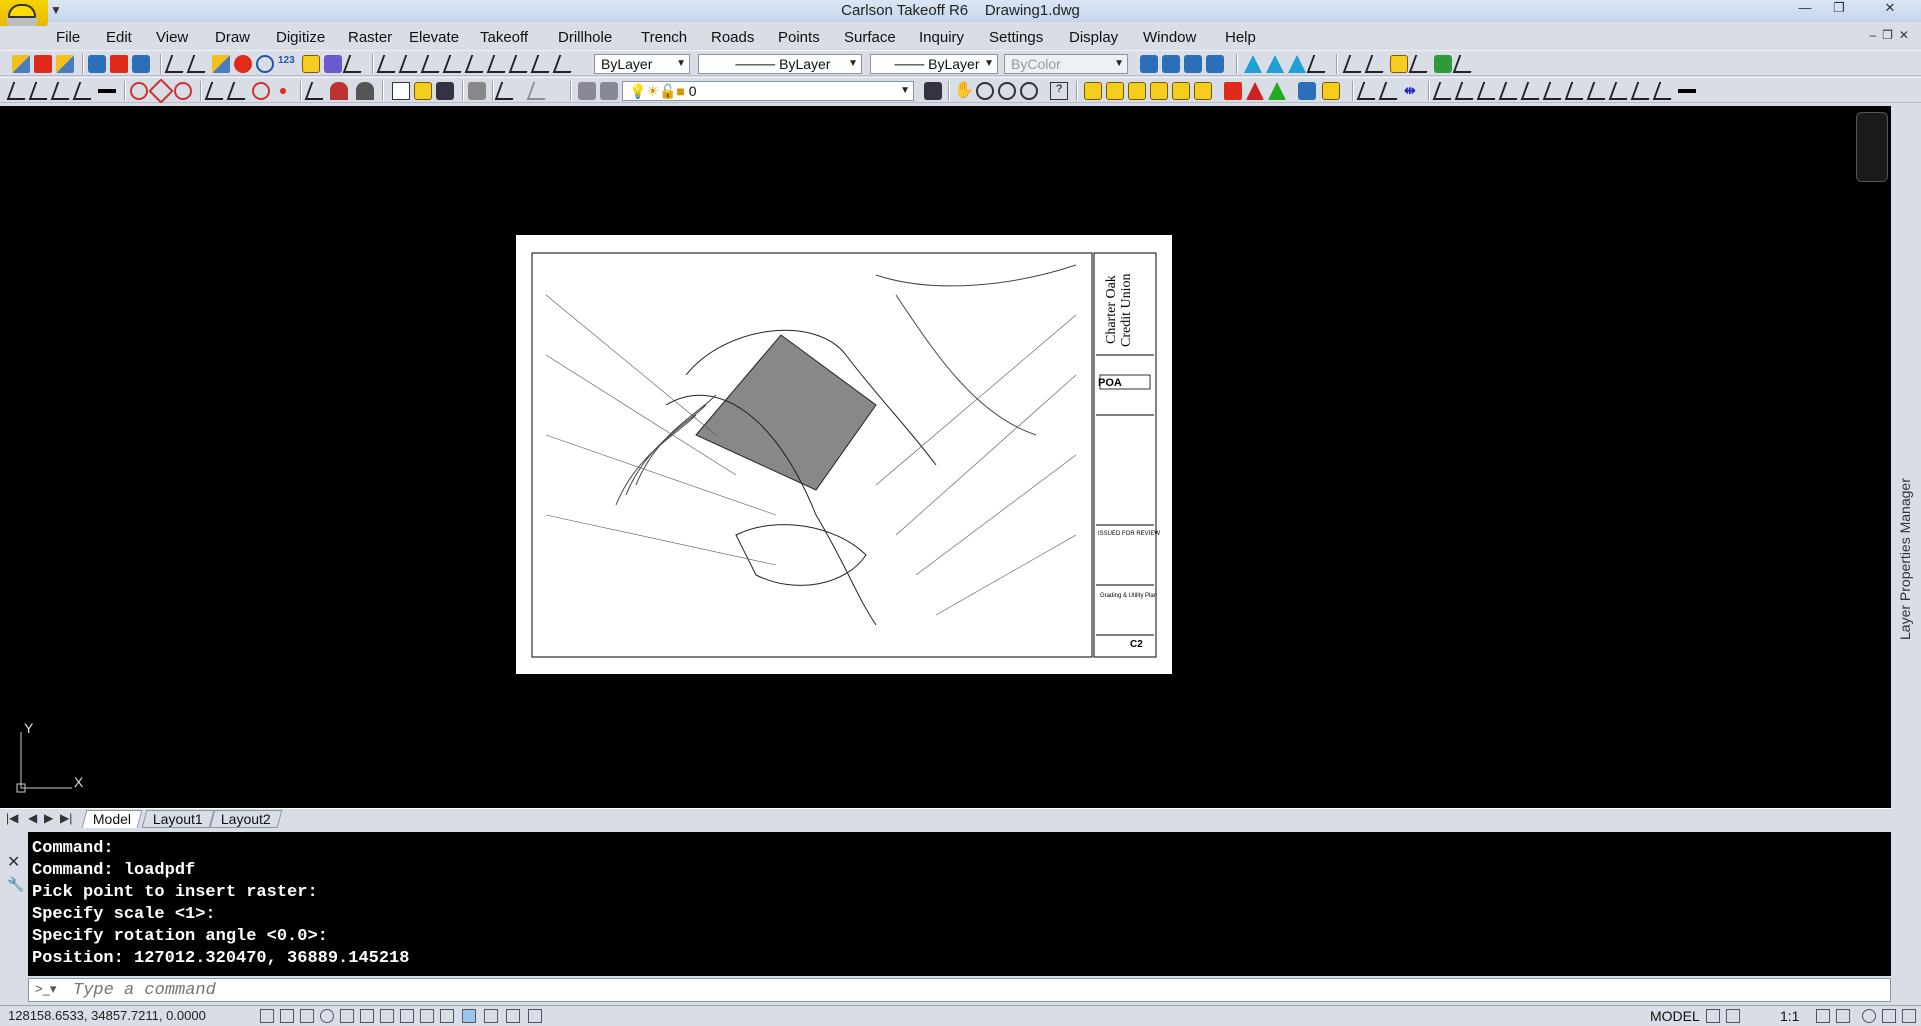 This screenshot has width=1921, height=1026. I want to click on layer-tool-6-icon, so click(1203, 91).